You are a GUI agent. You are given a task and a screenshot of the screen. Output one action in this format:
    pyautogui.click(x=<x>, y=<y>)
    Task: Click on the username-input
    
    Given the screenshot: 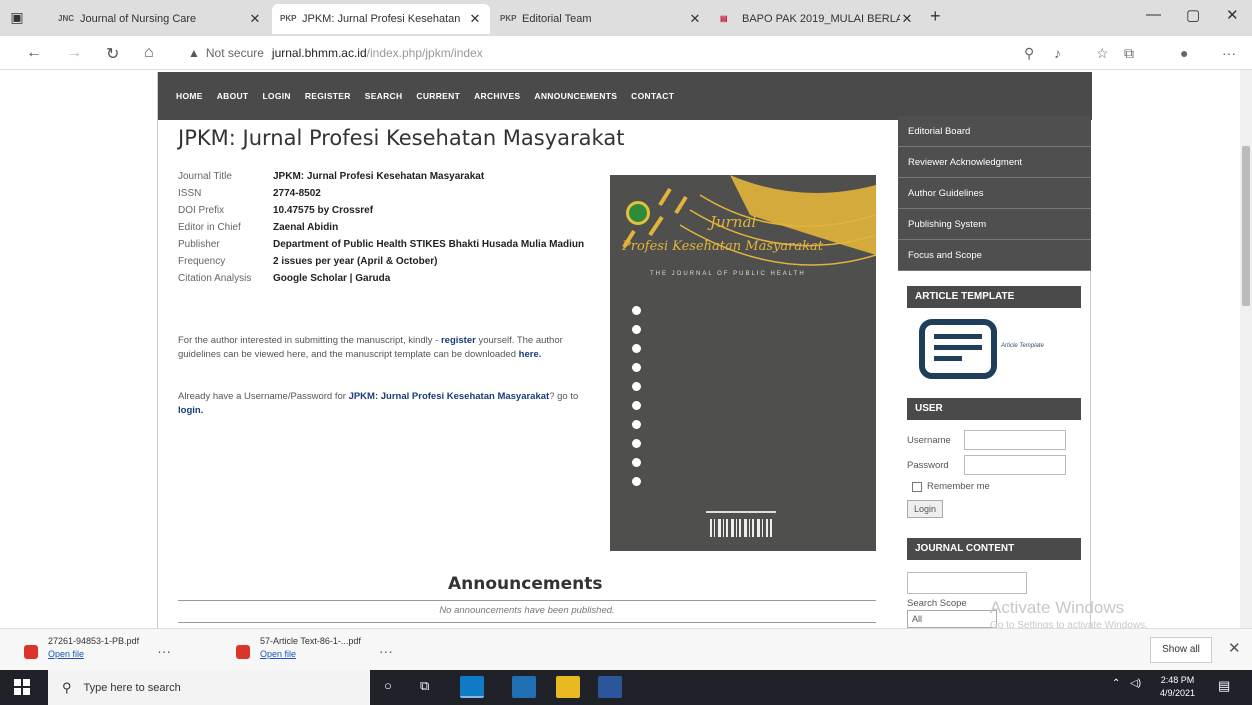 What is the action you would take?
    pyautogui.click(x=1015, y=440)
    